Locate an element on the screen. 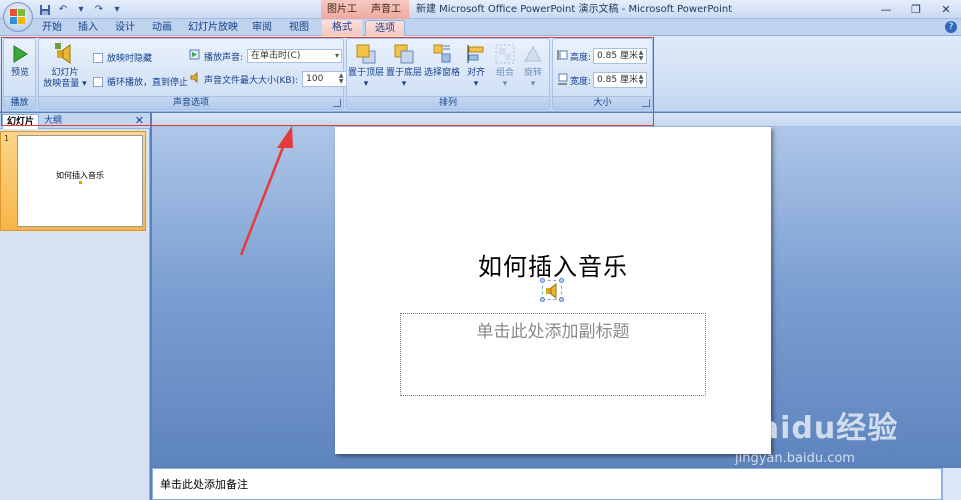 The image size is (961, 500). height-row: 高度: 0.85 厘米 ▲ ▼ is located at coordinates (602, 56).